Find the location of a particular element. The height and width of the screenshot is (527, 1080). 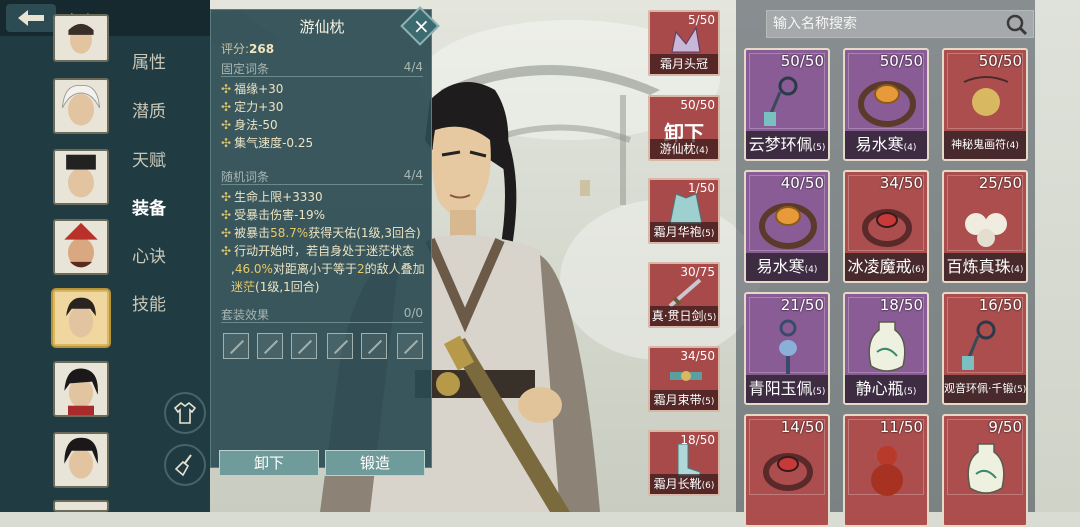

inventory-item: 16/50 观音环佩·千锻(5) is located at coordinates (985, 348).